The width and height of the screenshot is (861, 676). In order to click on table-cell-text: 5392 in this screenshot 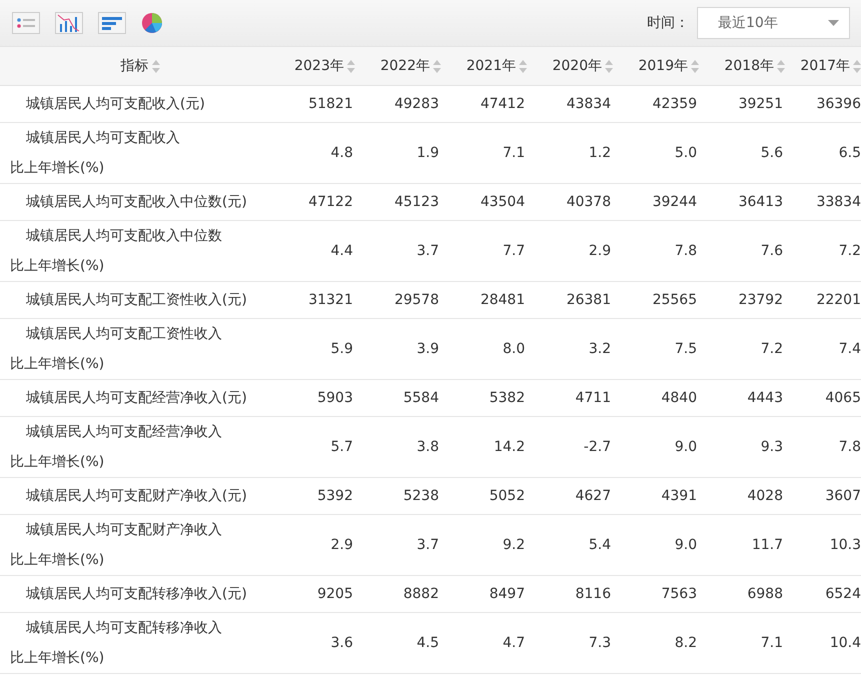, I will do `click(335, 496)`.